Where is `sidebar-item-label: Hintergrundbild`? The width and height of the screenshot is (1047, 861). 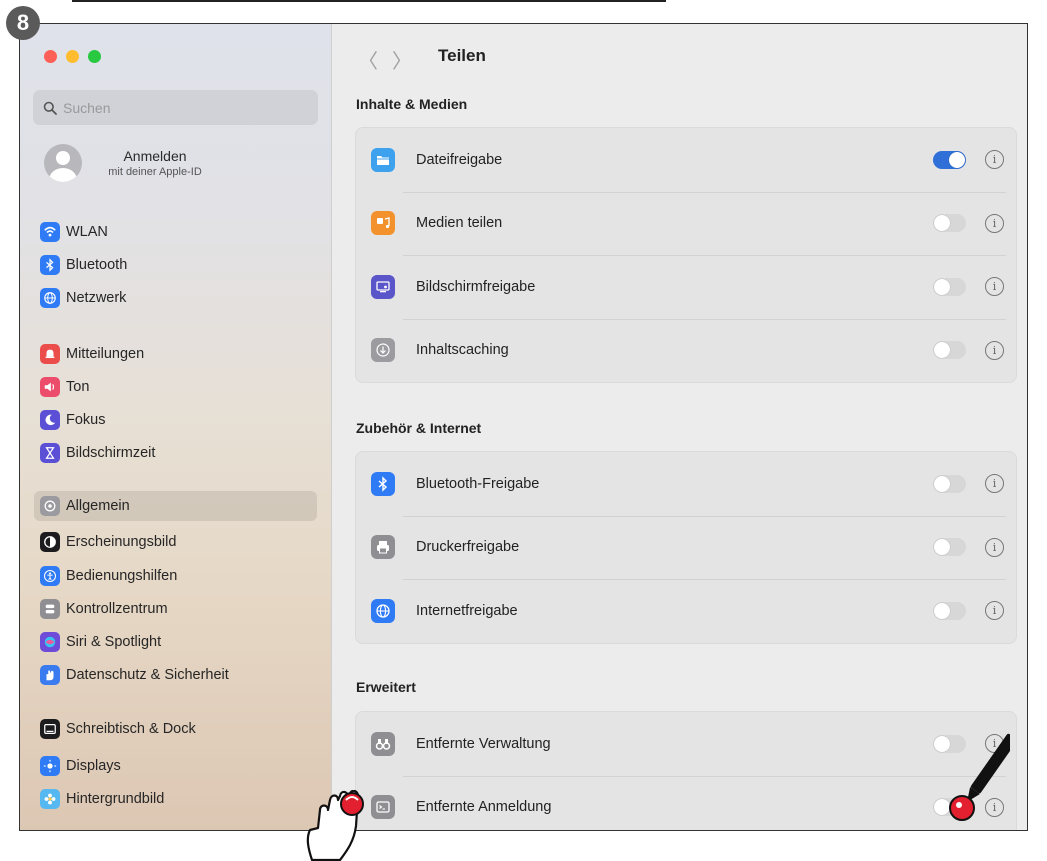 sidebar-item-label: Hintergrundbild is located at coordinates (115, 799).